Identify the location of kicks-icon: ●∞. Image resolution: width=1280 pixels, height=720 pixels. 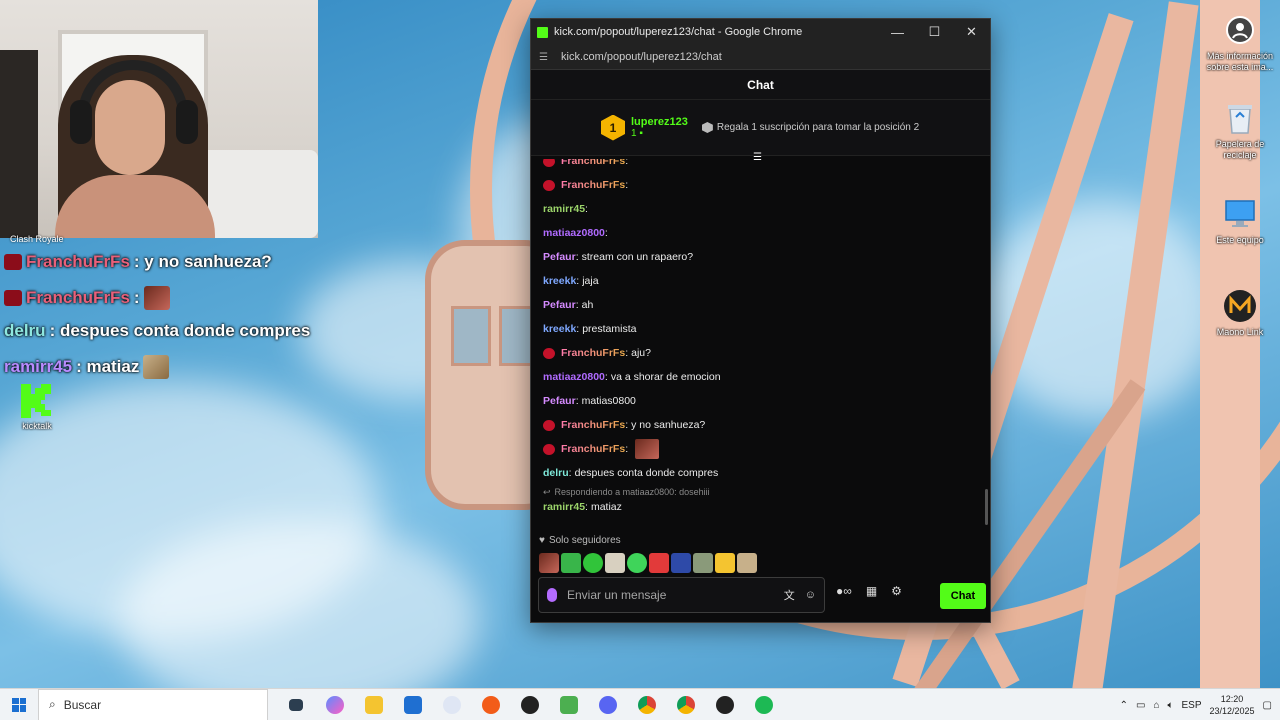
(844, 591).